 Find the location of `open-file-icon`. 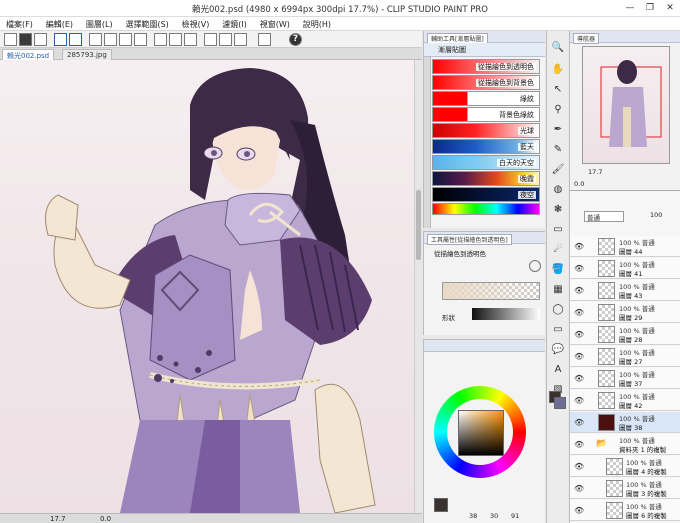

open-file-icon is located at coordinates (25, 39).